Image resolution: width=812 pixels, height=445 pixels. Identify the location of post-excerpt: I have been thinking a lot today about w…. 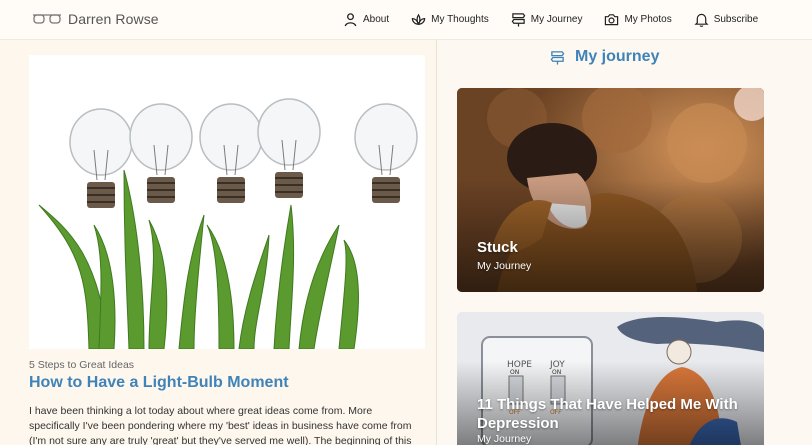
(220, 425).